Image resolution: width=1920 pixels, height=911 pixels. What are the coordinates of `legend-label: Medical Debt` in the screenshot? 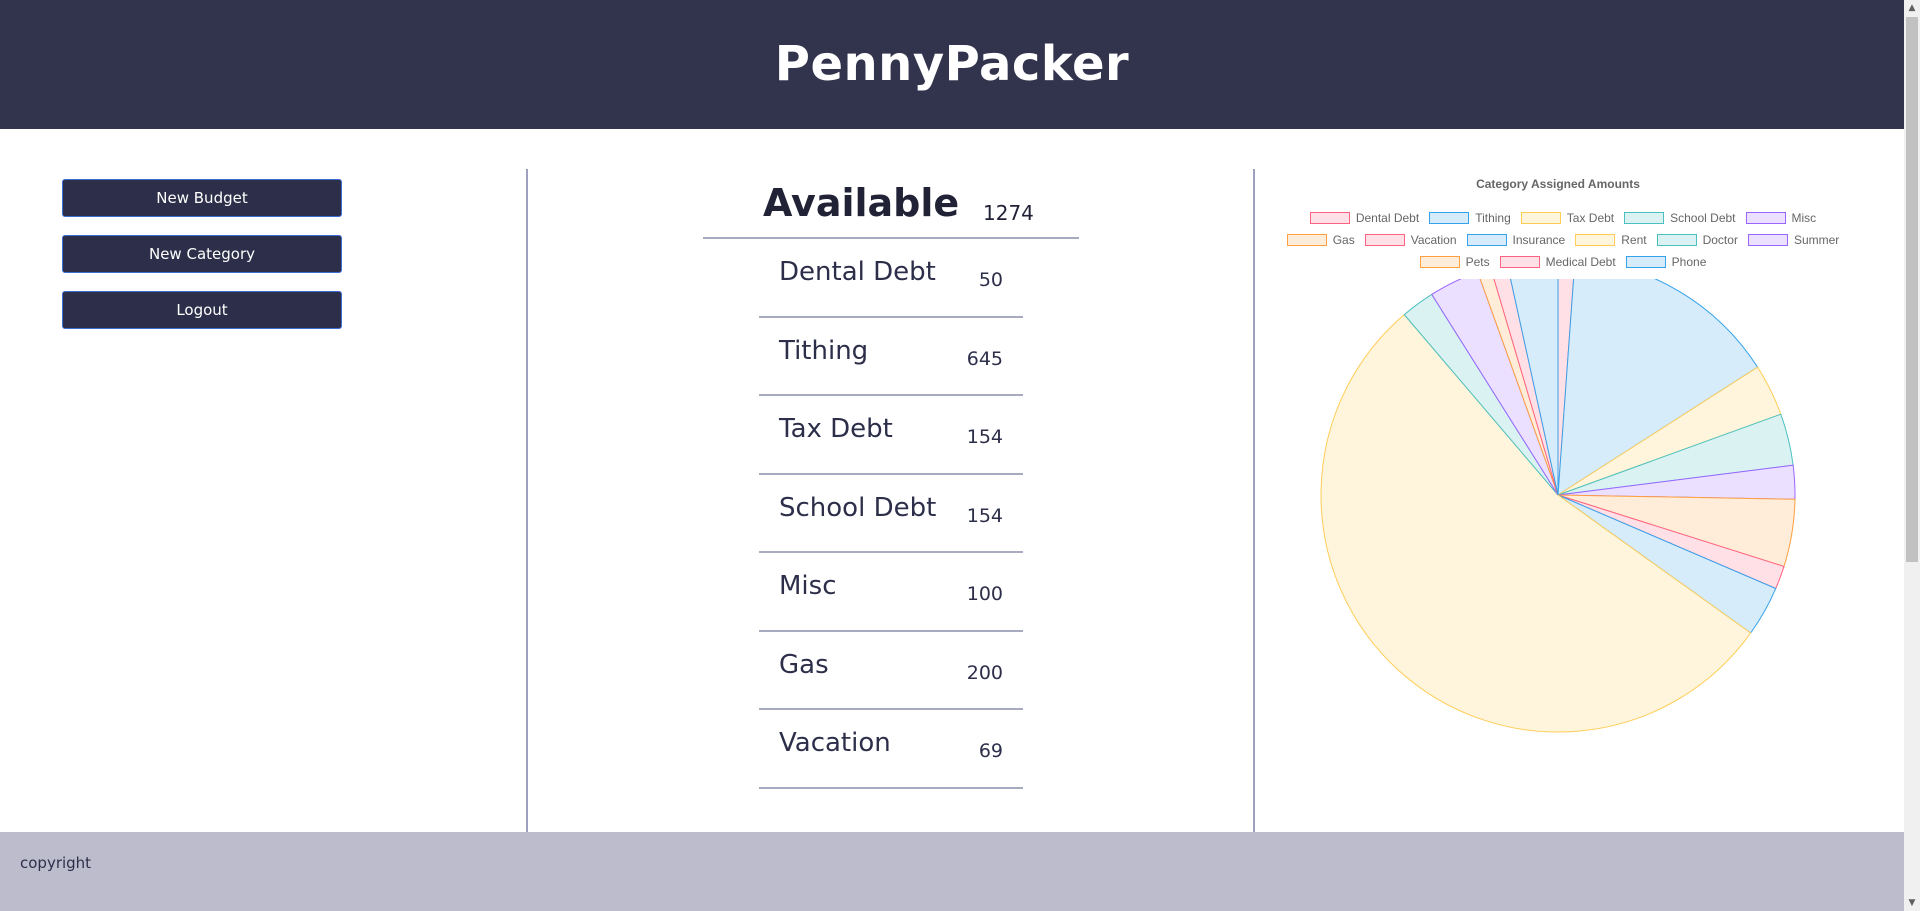 It's located at (1580, 262).